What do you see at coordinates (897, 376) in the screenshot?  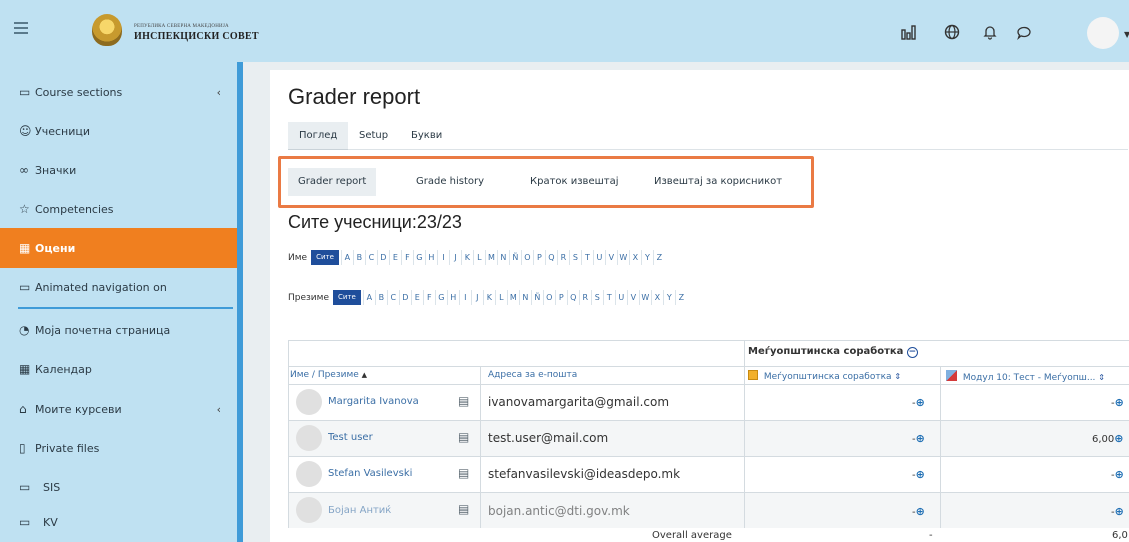 I see `sort-icon: ⇕` at bounding box center [897, 376].